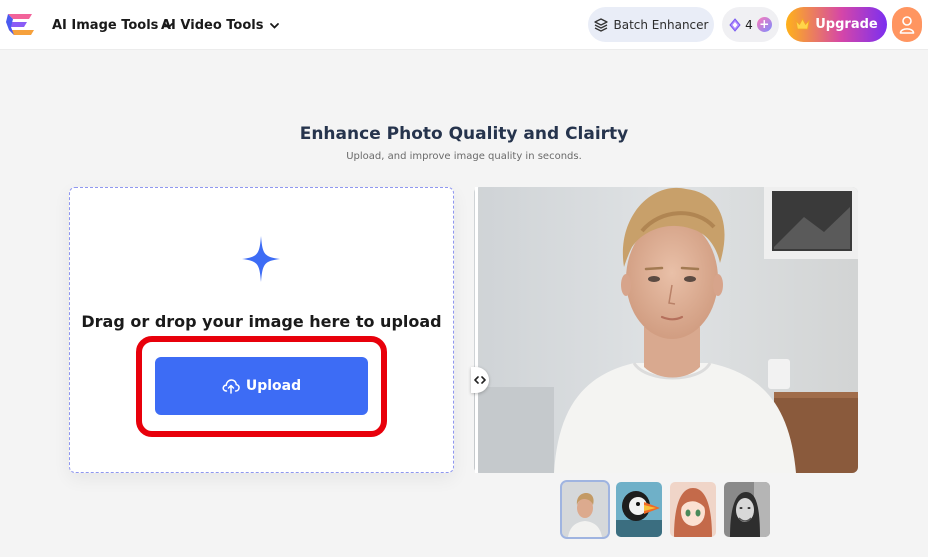  What do you see at coordinates (764, 24) in the screenshot?
I see `plus-icon: +` at bounding box center [764, 24].